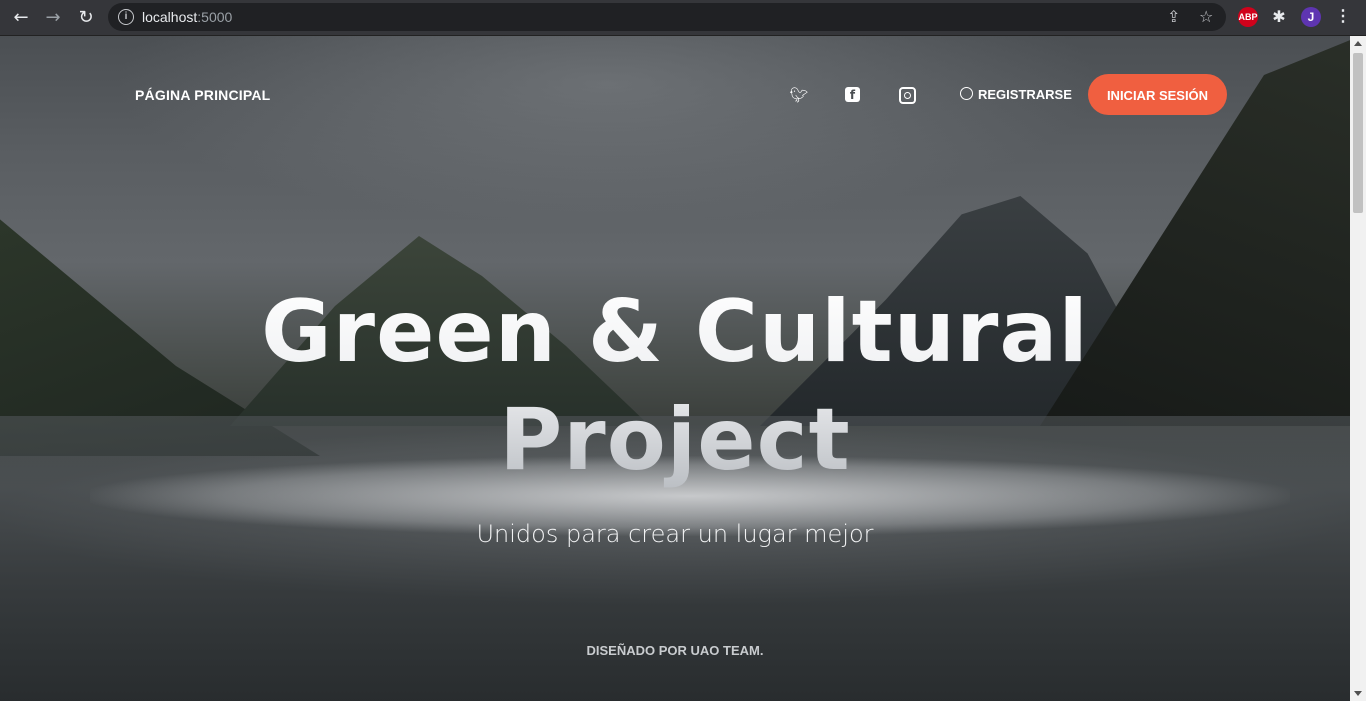  What do you see at coordinates (966, 93) in the screenshot?
I see `user-circle-icon` at bounding box center [966, 93].